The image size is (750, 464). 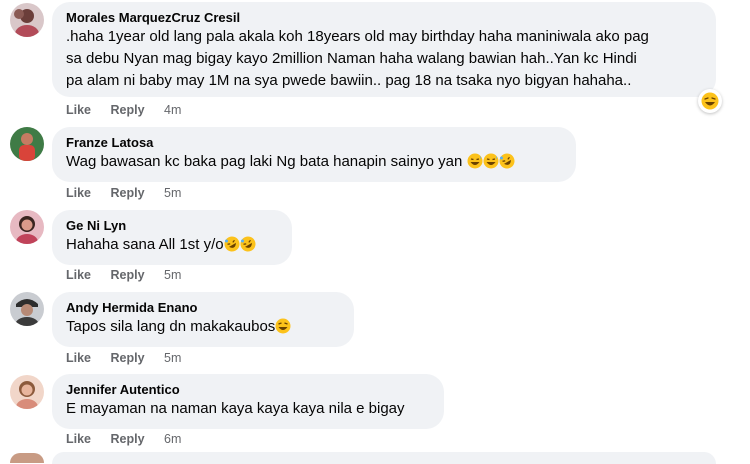 What do you see at coordinates (314, 142) in the screenshot?
I see `comment-author: Franze Latosa` at bounding box center [314, 142].